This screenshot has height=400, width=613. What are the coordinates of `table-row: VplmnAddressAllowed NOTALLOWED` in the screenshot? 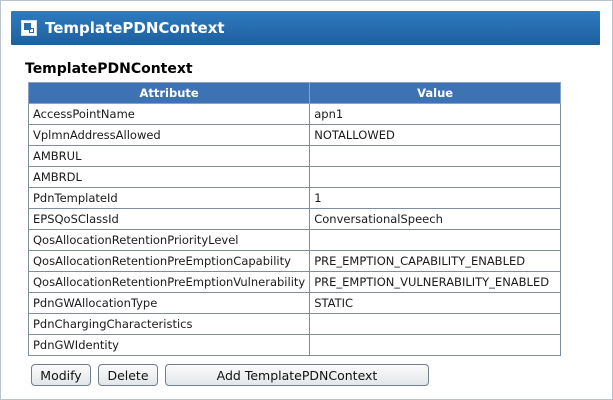 It's located at (294, 135).